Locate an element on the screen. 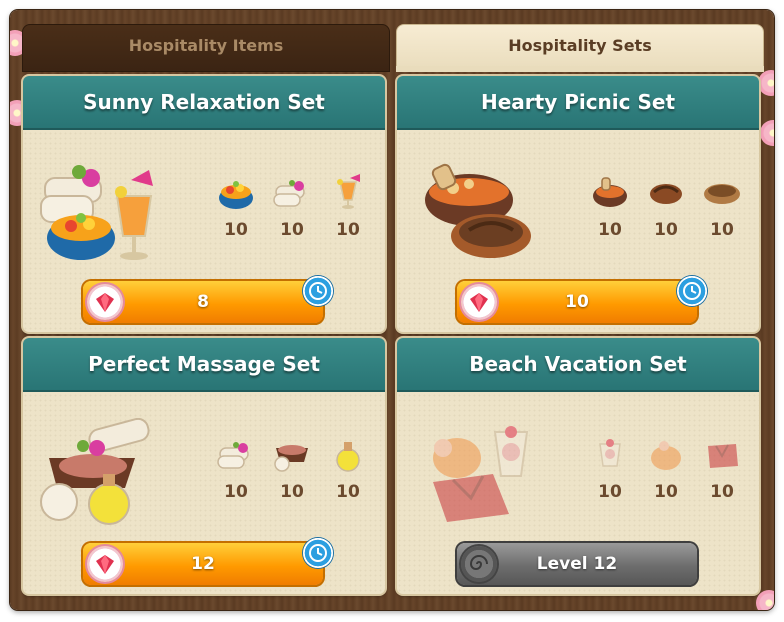 The image size is (784, 622). massage-basket-icon is located at coordinates (291, 458).